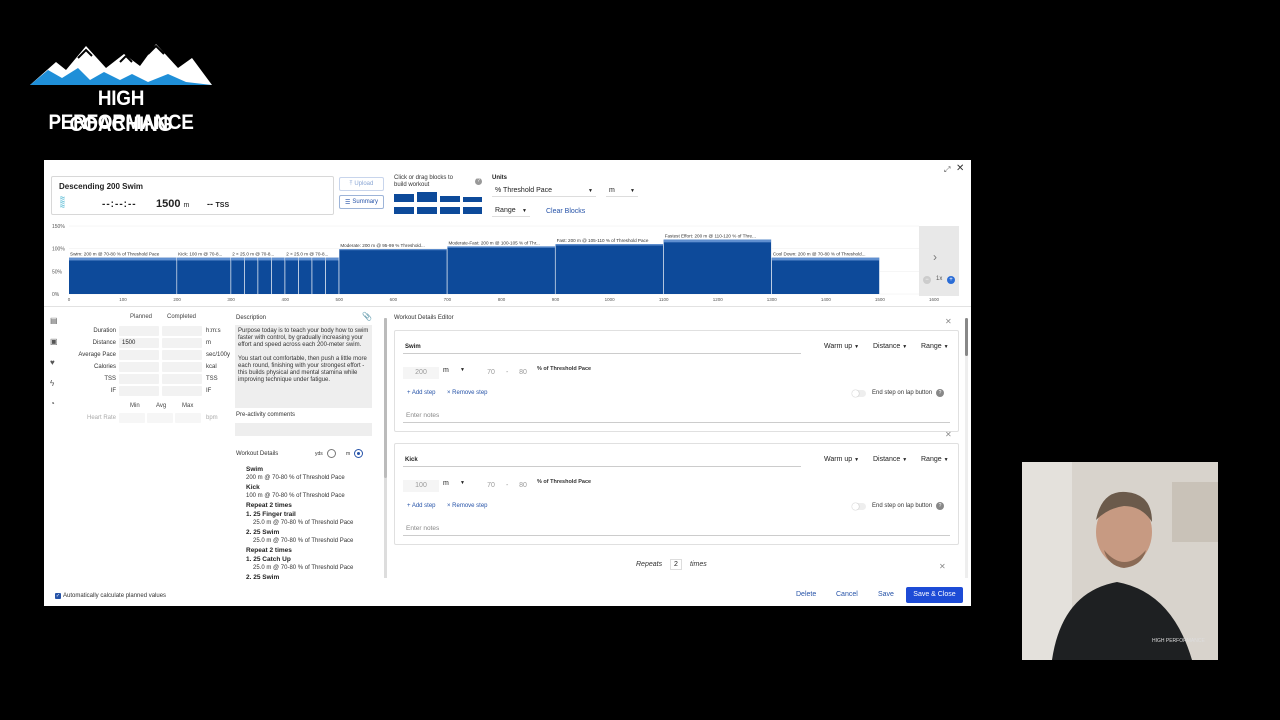 The height and width of the screenshot is (720, 1280). Describe the element at coordinates (271, 514) in the screenshot. I see `detail-heading: 1. 25 Finger trail` at that location.